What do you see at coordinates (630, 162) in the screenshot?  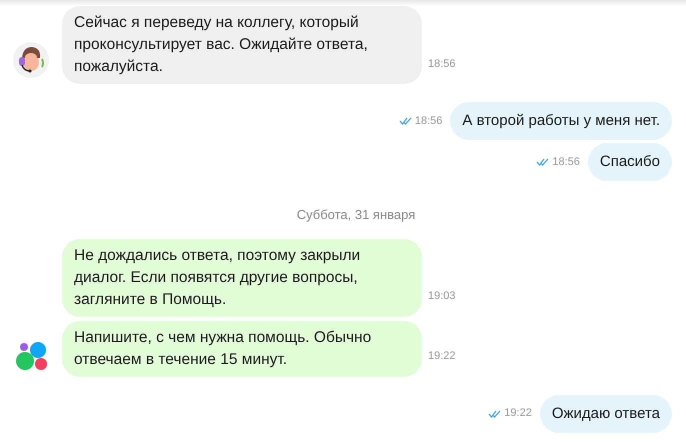 I see `message-bubble: Спасибо` at bounding box center [630, 162].